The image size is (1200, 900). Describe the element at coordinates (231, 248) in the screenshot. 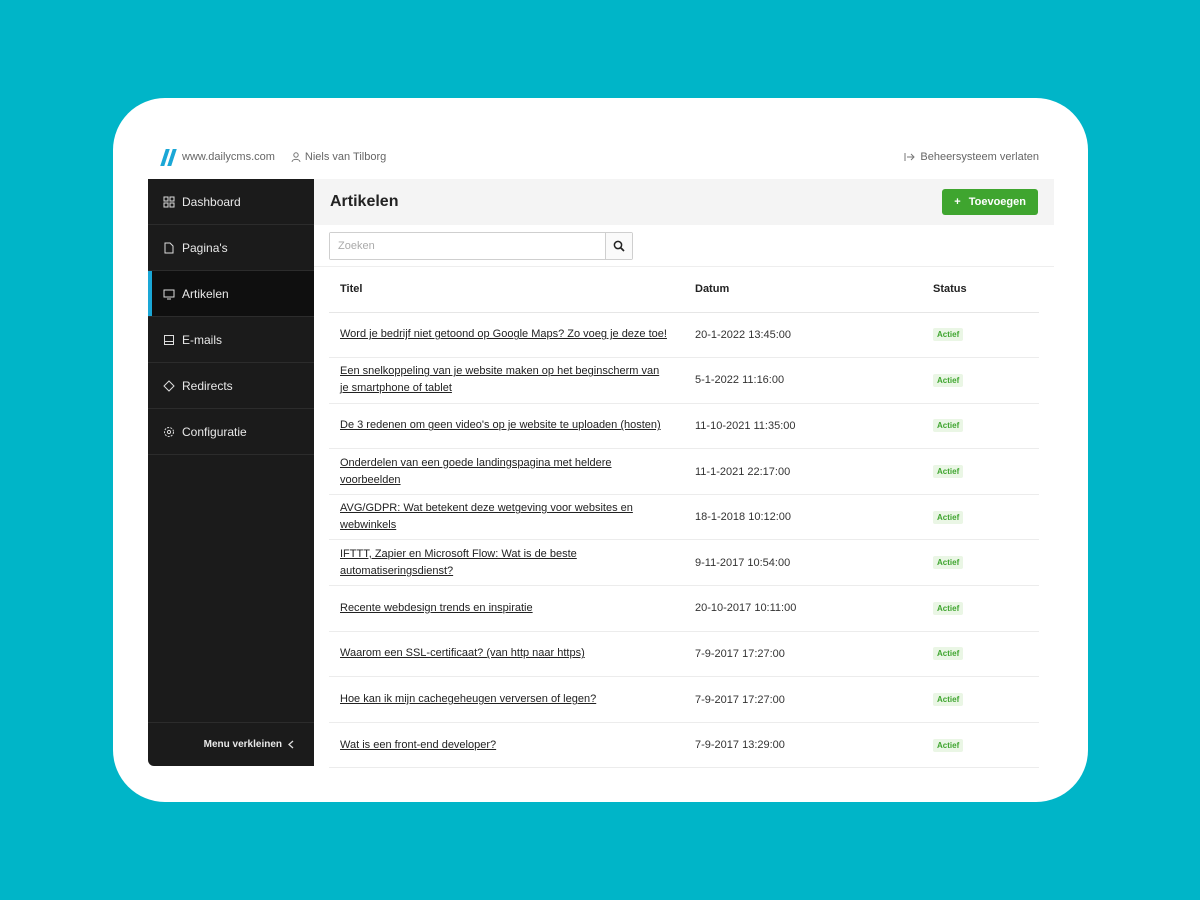

I see `sidebar-item-pages: Pagina's` at that location.